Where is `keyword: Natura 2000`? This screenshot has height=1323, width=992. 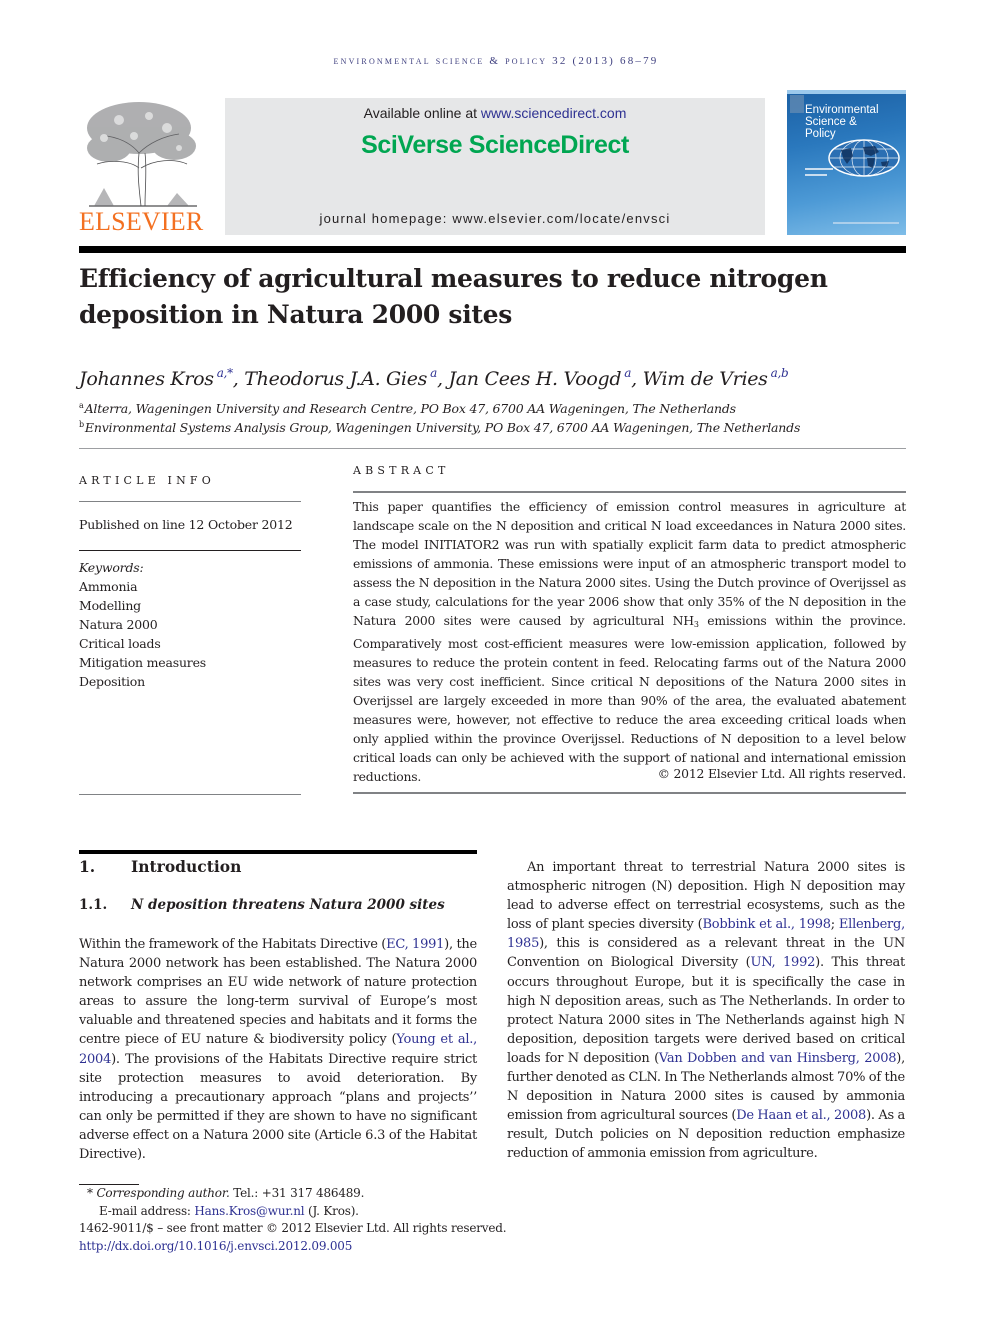
keyword: Natura 2000 is located at coordinates (118, 624).